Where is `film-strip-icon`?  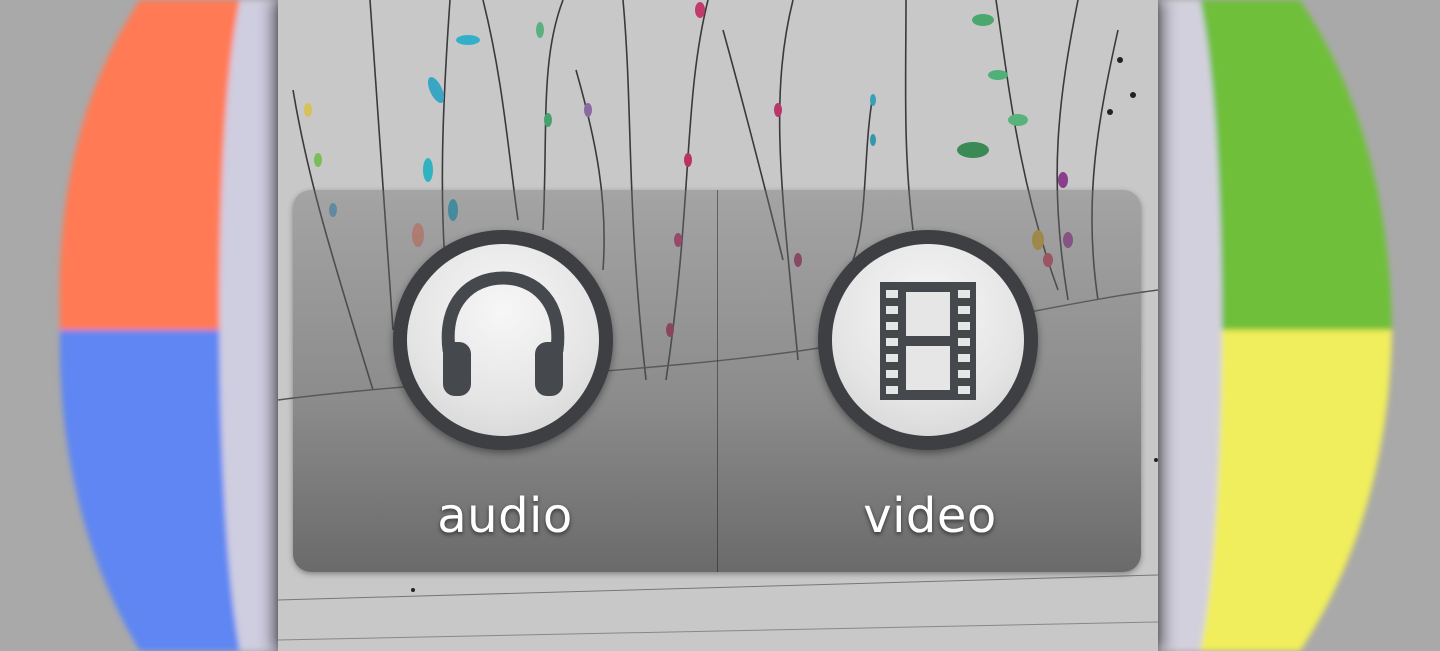
film-strip-icon is located at coordinates (928, 341).